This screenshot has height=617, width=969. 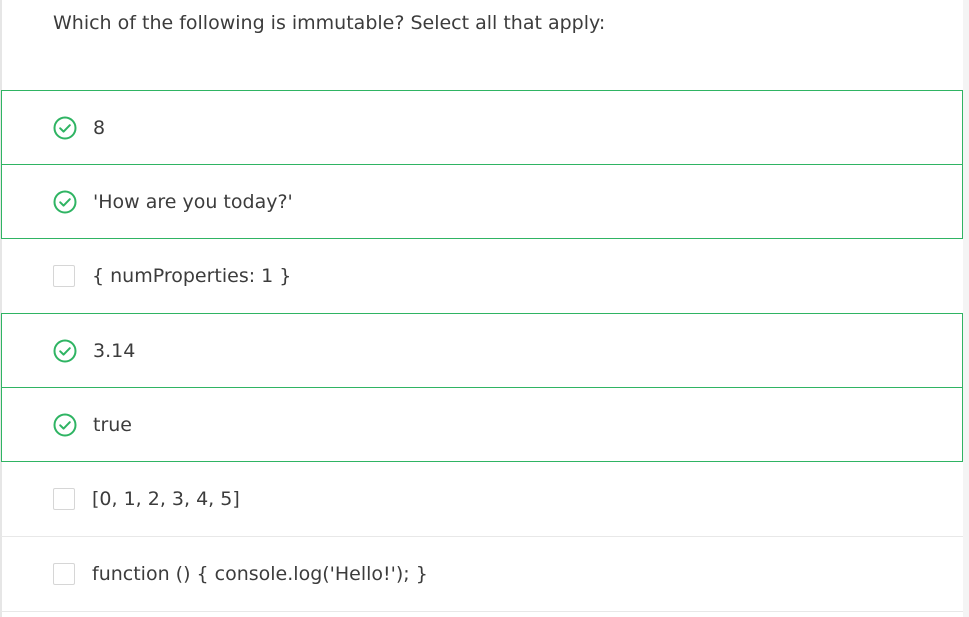 I want to click on answer-option-label: [0, 1, 2, 3, 4, 5], so click(x=166, y=499).